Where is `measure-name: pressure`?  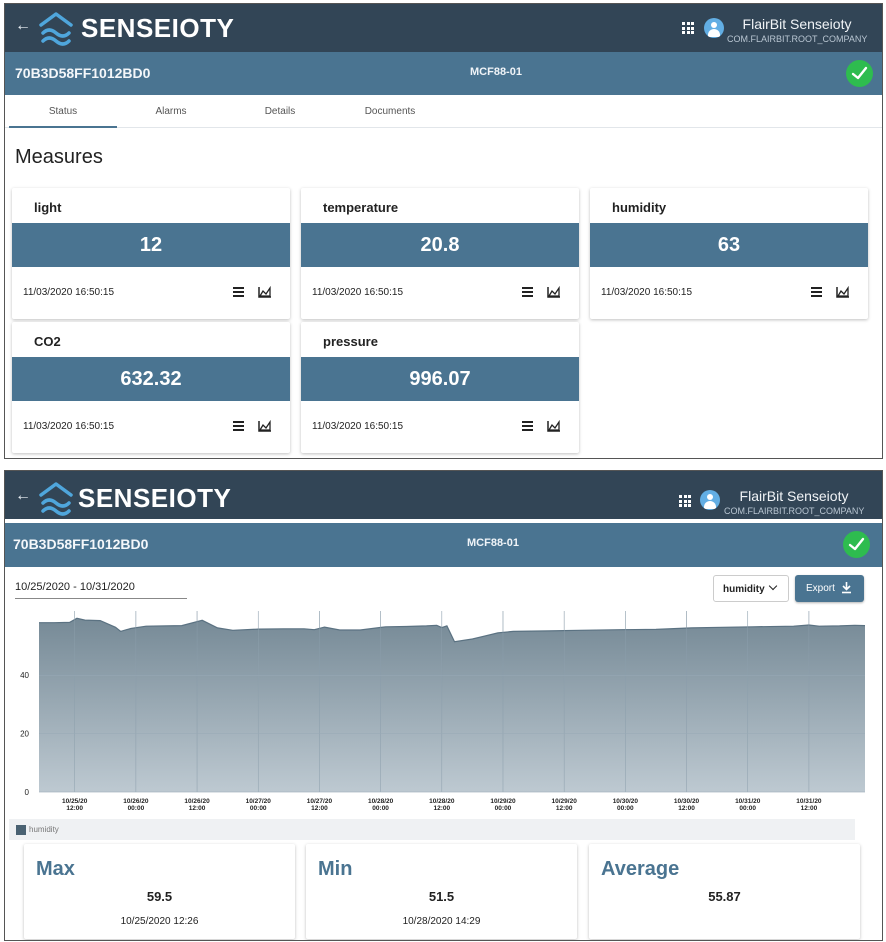 measure-name: pressure is located at coordinates (350, 341).